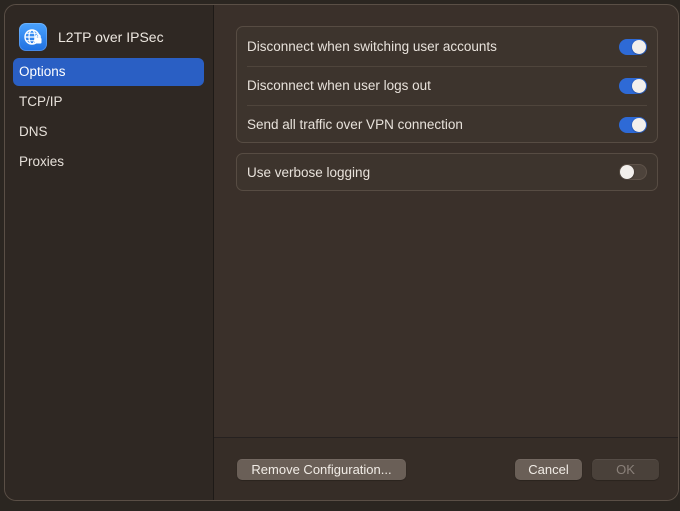 Image resolution: width=680 pixels, height=511 pixels. Describe the element at coordinates (111, 37) in the screenshot. I see `sidebar-title: L2TP over IPSec` at that location.